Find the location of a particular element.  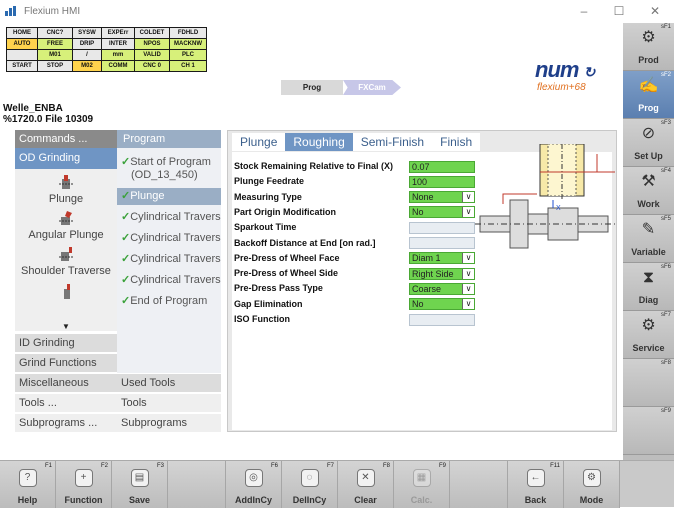

softkey-blank-8: sF9 is located at coordinates (648, 431).